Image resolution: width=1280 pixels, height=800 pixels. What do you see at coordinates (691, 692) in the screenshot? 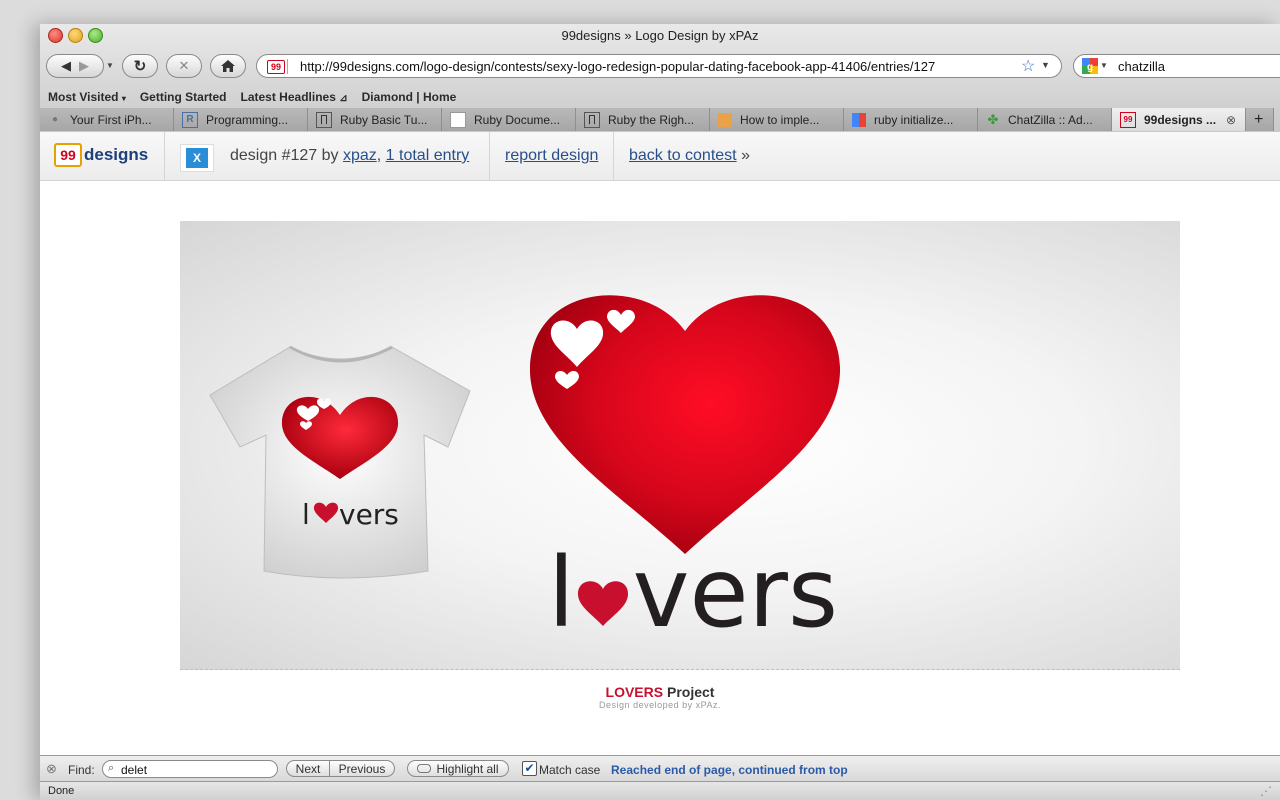
I see `caption-rest: Project` at bounding box center [691, 692].